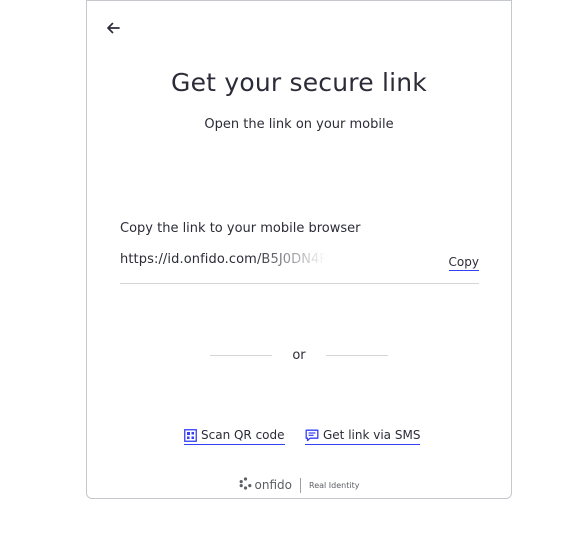 The image size is (586, 545). I want to click on onfido-logo: onfido, so click(265, 485).